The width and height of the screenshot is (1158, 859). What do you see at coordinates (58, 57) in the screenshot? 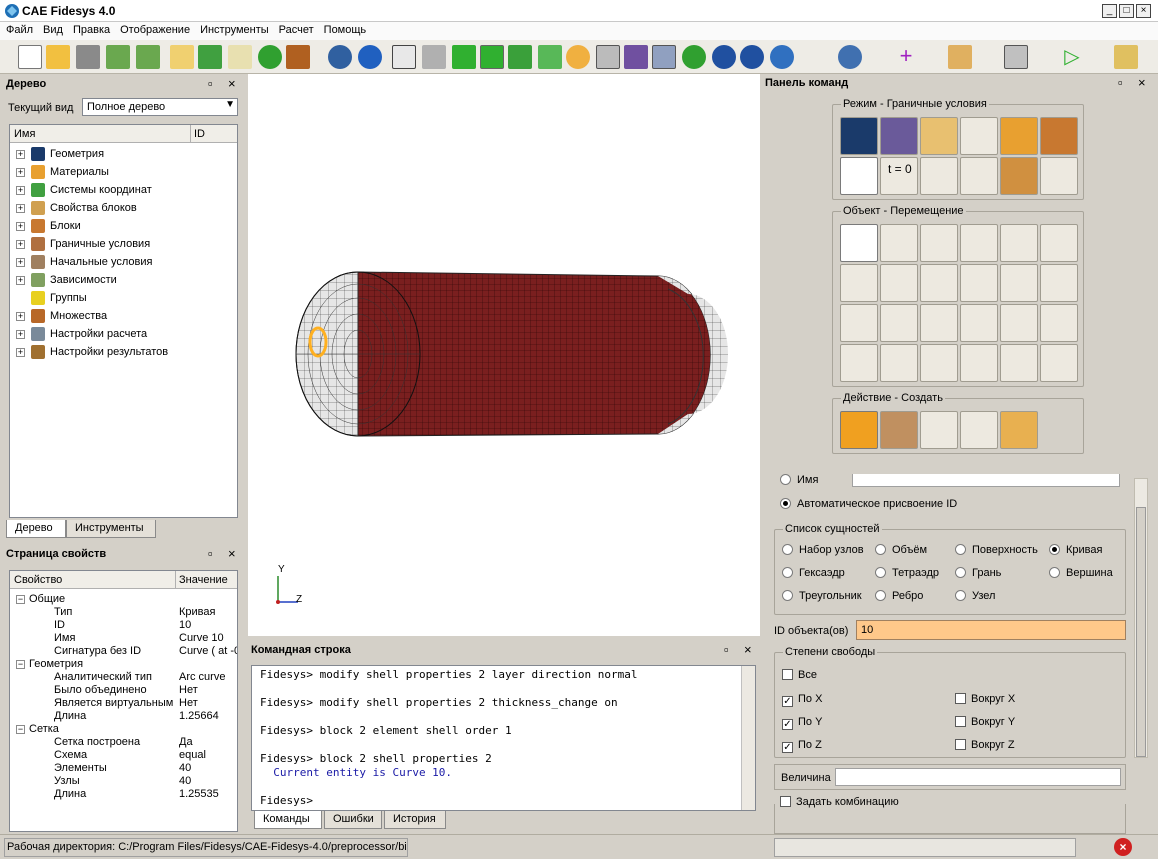
I see `open-folder-icon` at bounding box center [58, 57].